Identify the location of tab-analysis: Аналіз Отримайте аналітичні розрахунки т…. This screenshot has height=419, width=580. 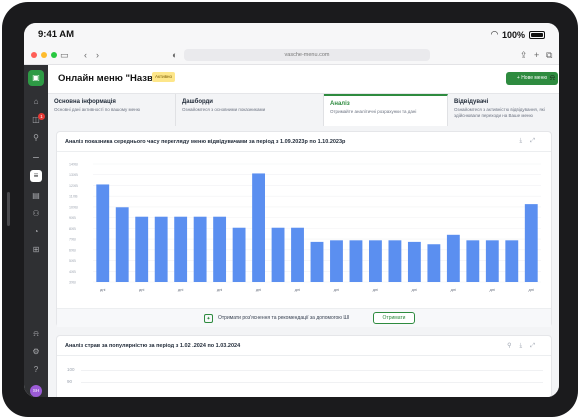
(386, 110).